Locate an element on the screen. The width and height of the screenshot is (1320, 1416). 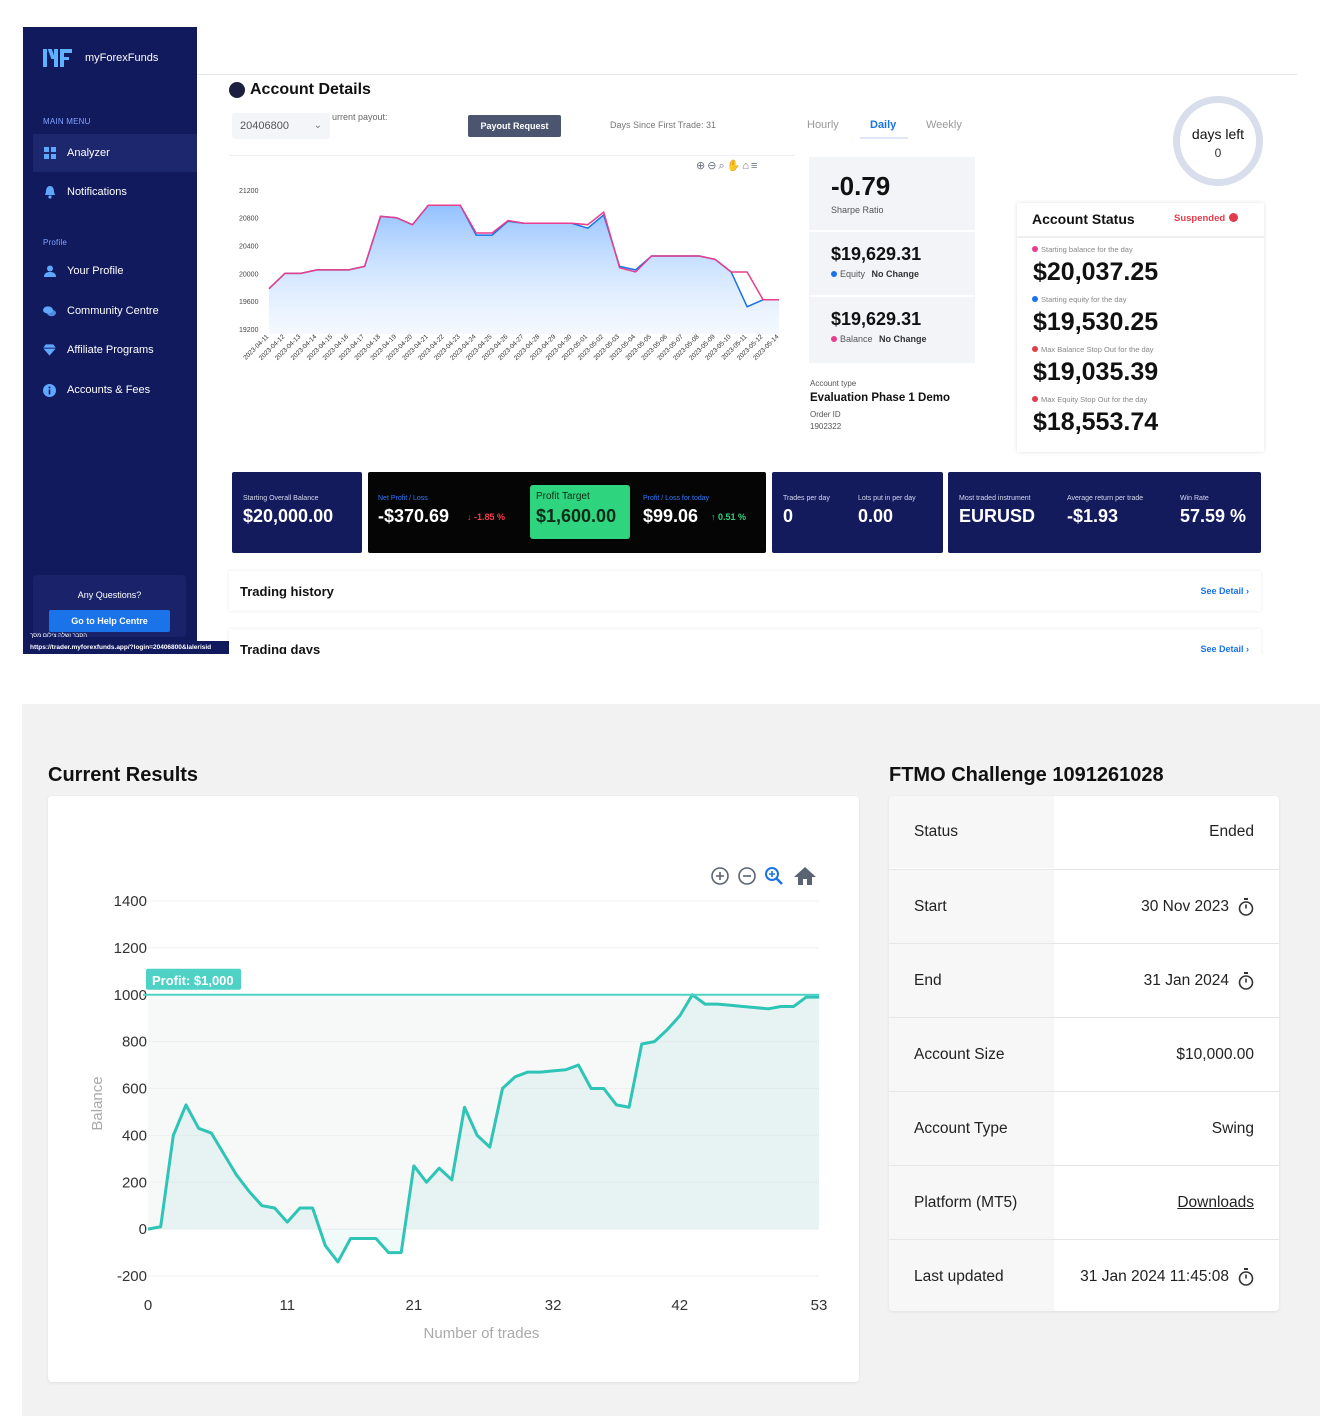
equity-value: $19,629.31 is located at coordinates (876, 254).